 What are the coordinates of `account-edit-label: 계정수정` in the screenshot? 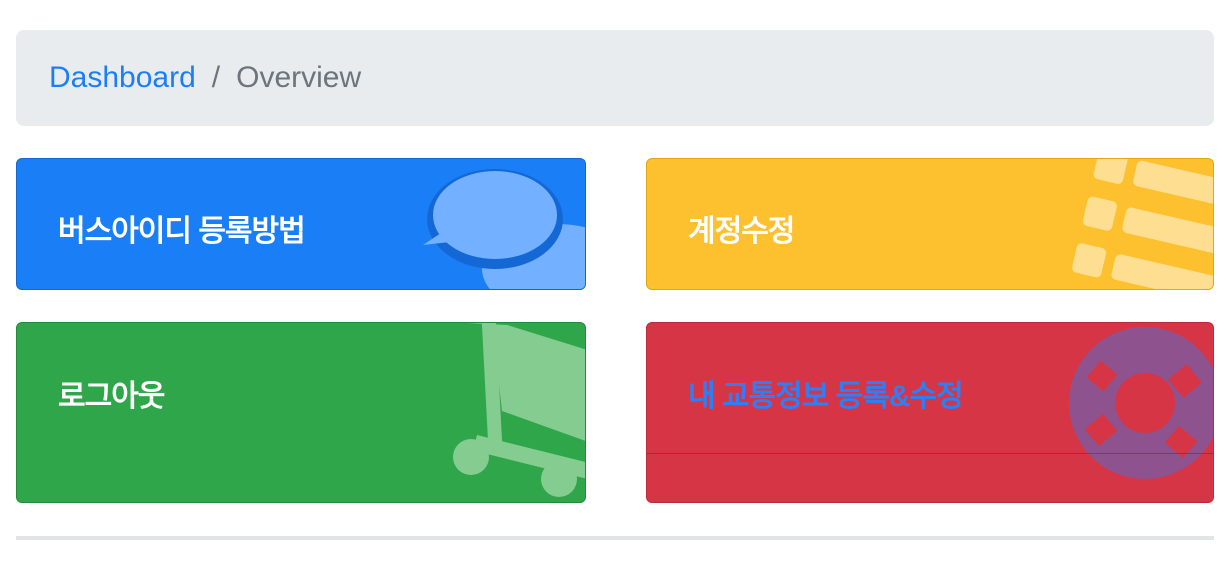 It's located at (741, 231).